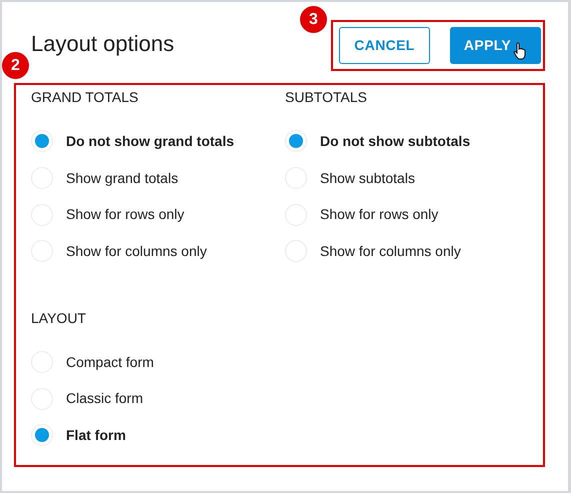  What do you see at coordinates (150, 141) in the screenshot?
I see `option-label: Do not show grand totals` at bounding box center [150, 141].